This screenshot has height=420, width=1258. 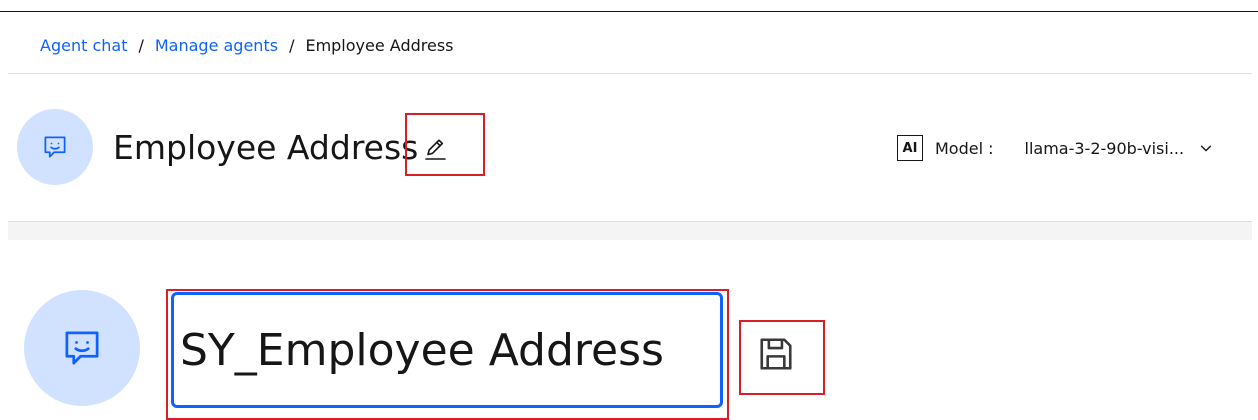 What do you see at coordinates (964, 148) in the screenshot?
I see `model-label: Model :` at bounding box center [964, 148].